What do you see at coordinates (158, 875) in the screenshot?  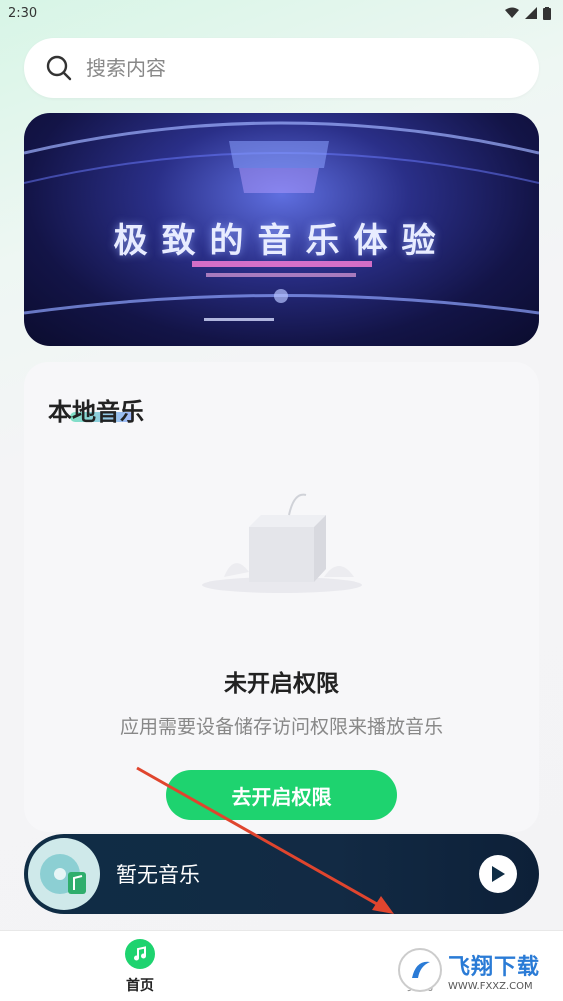 I see `player-track-title: 暂无音乐` at bounding box center [158, 875].